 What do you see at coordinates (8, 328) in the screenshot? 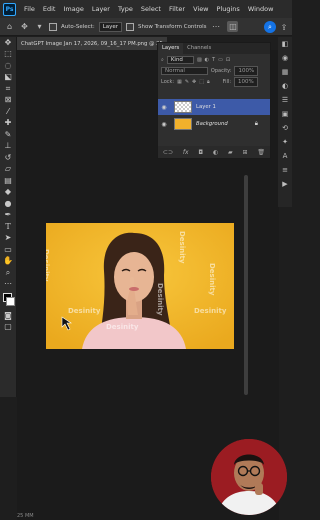
I see `screen-mode-icon: ▢` at bounding box center [8, 328].